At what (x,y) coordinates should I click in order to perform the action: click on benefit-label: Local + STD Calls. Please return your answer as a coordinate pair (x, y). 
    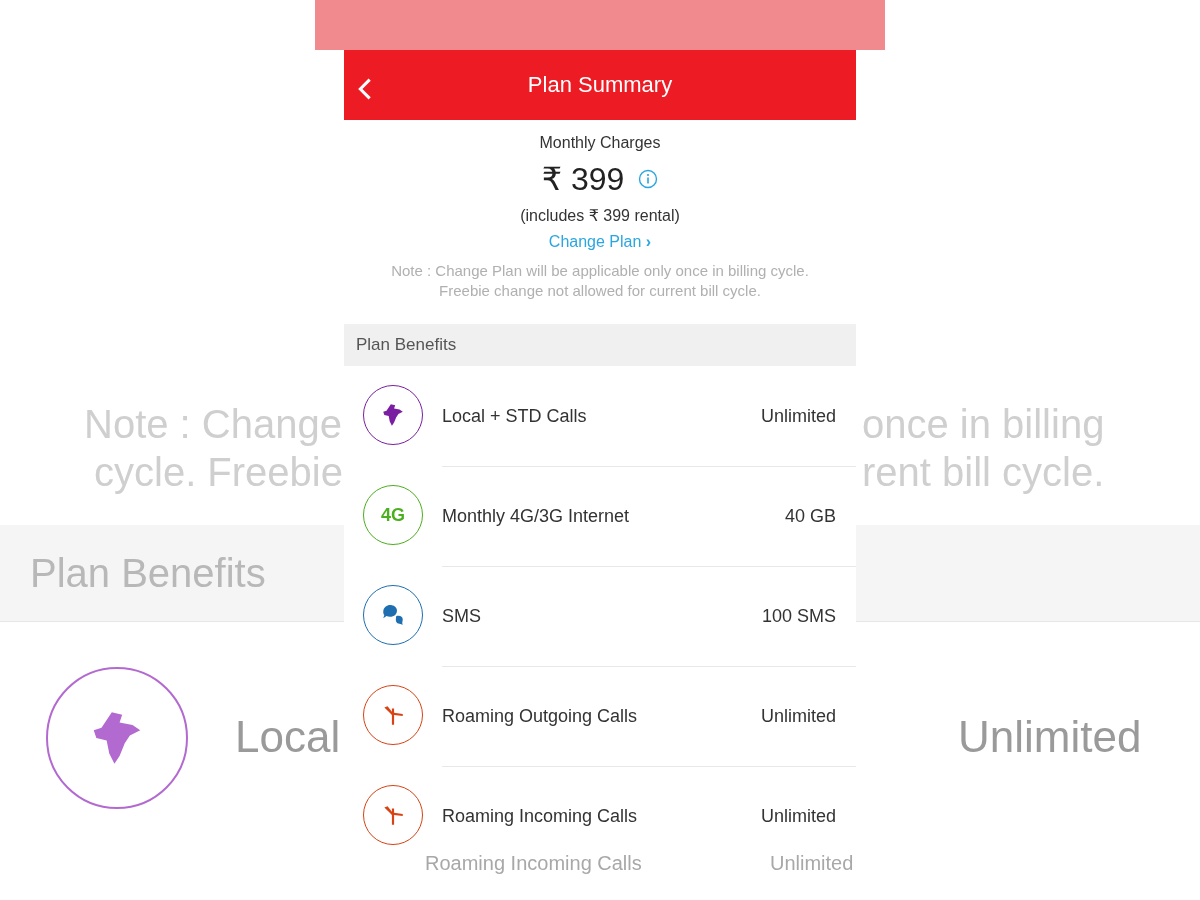
    Looking at the image, I should click on (514, 416).